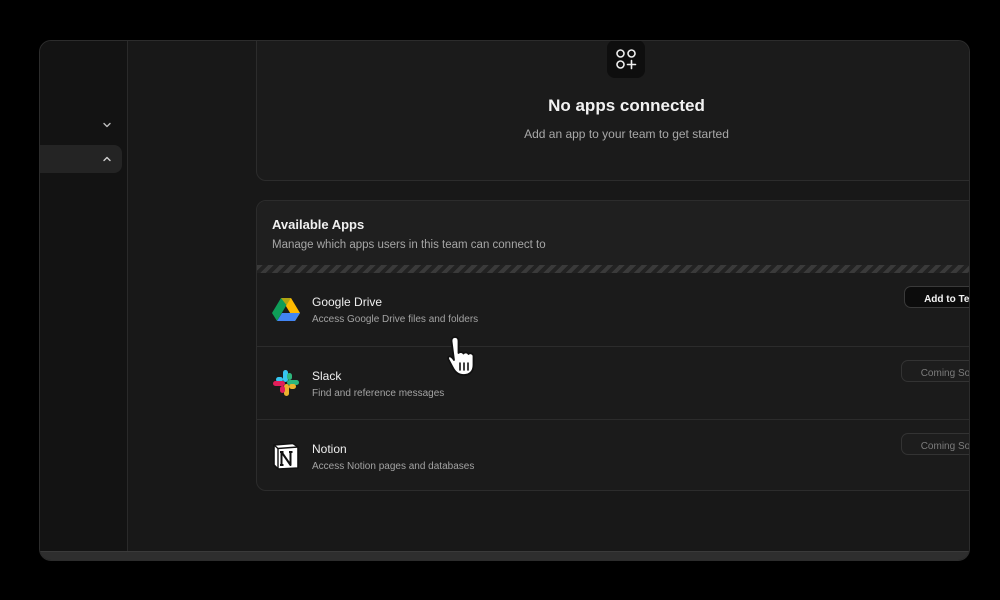  I want to click on empty-state-title: No apps connected, so click(626, 105).